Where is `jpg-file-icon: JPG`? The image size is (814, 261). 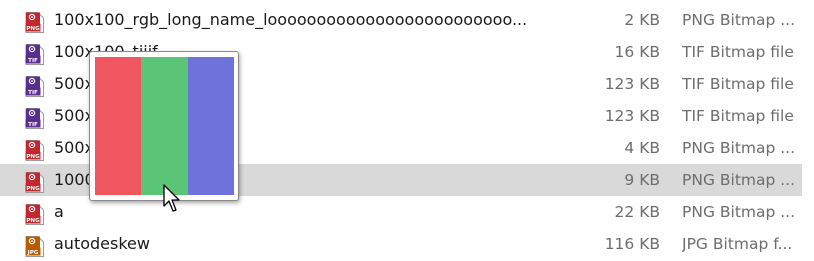
jpg-file-icon: JPG is located at coordinates (34, 246).